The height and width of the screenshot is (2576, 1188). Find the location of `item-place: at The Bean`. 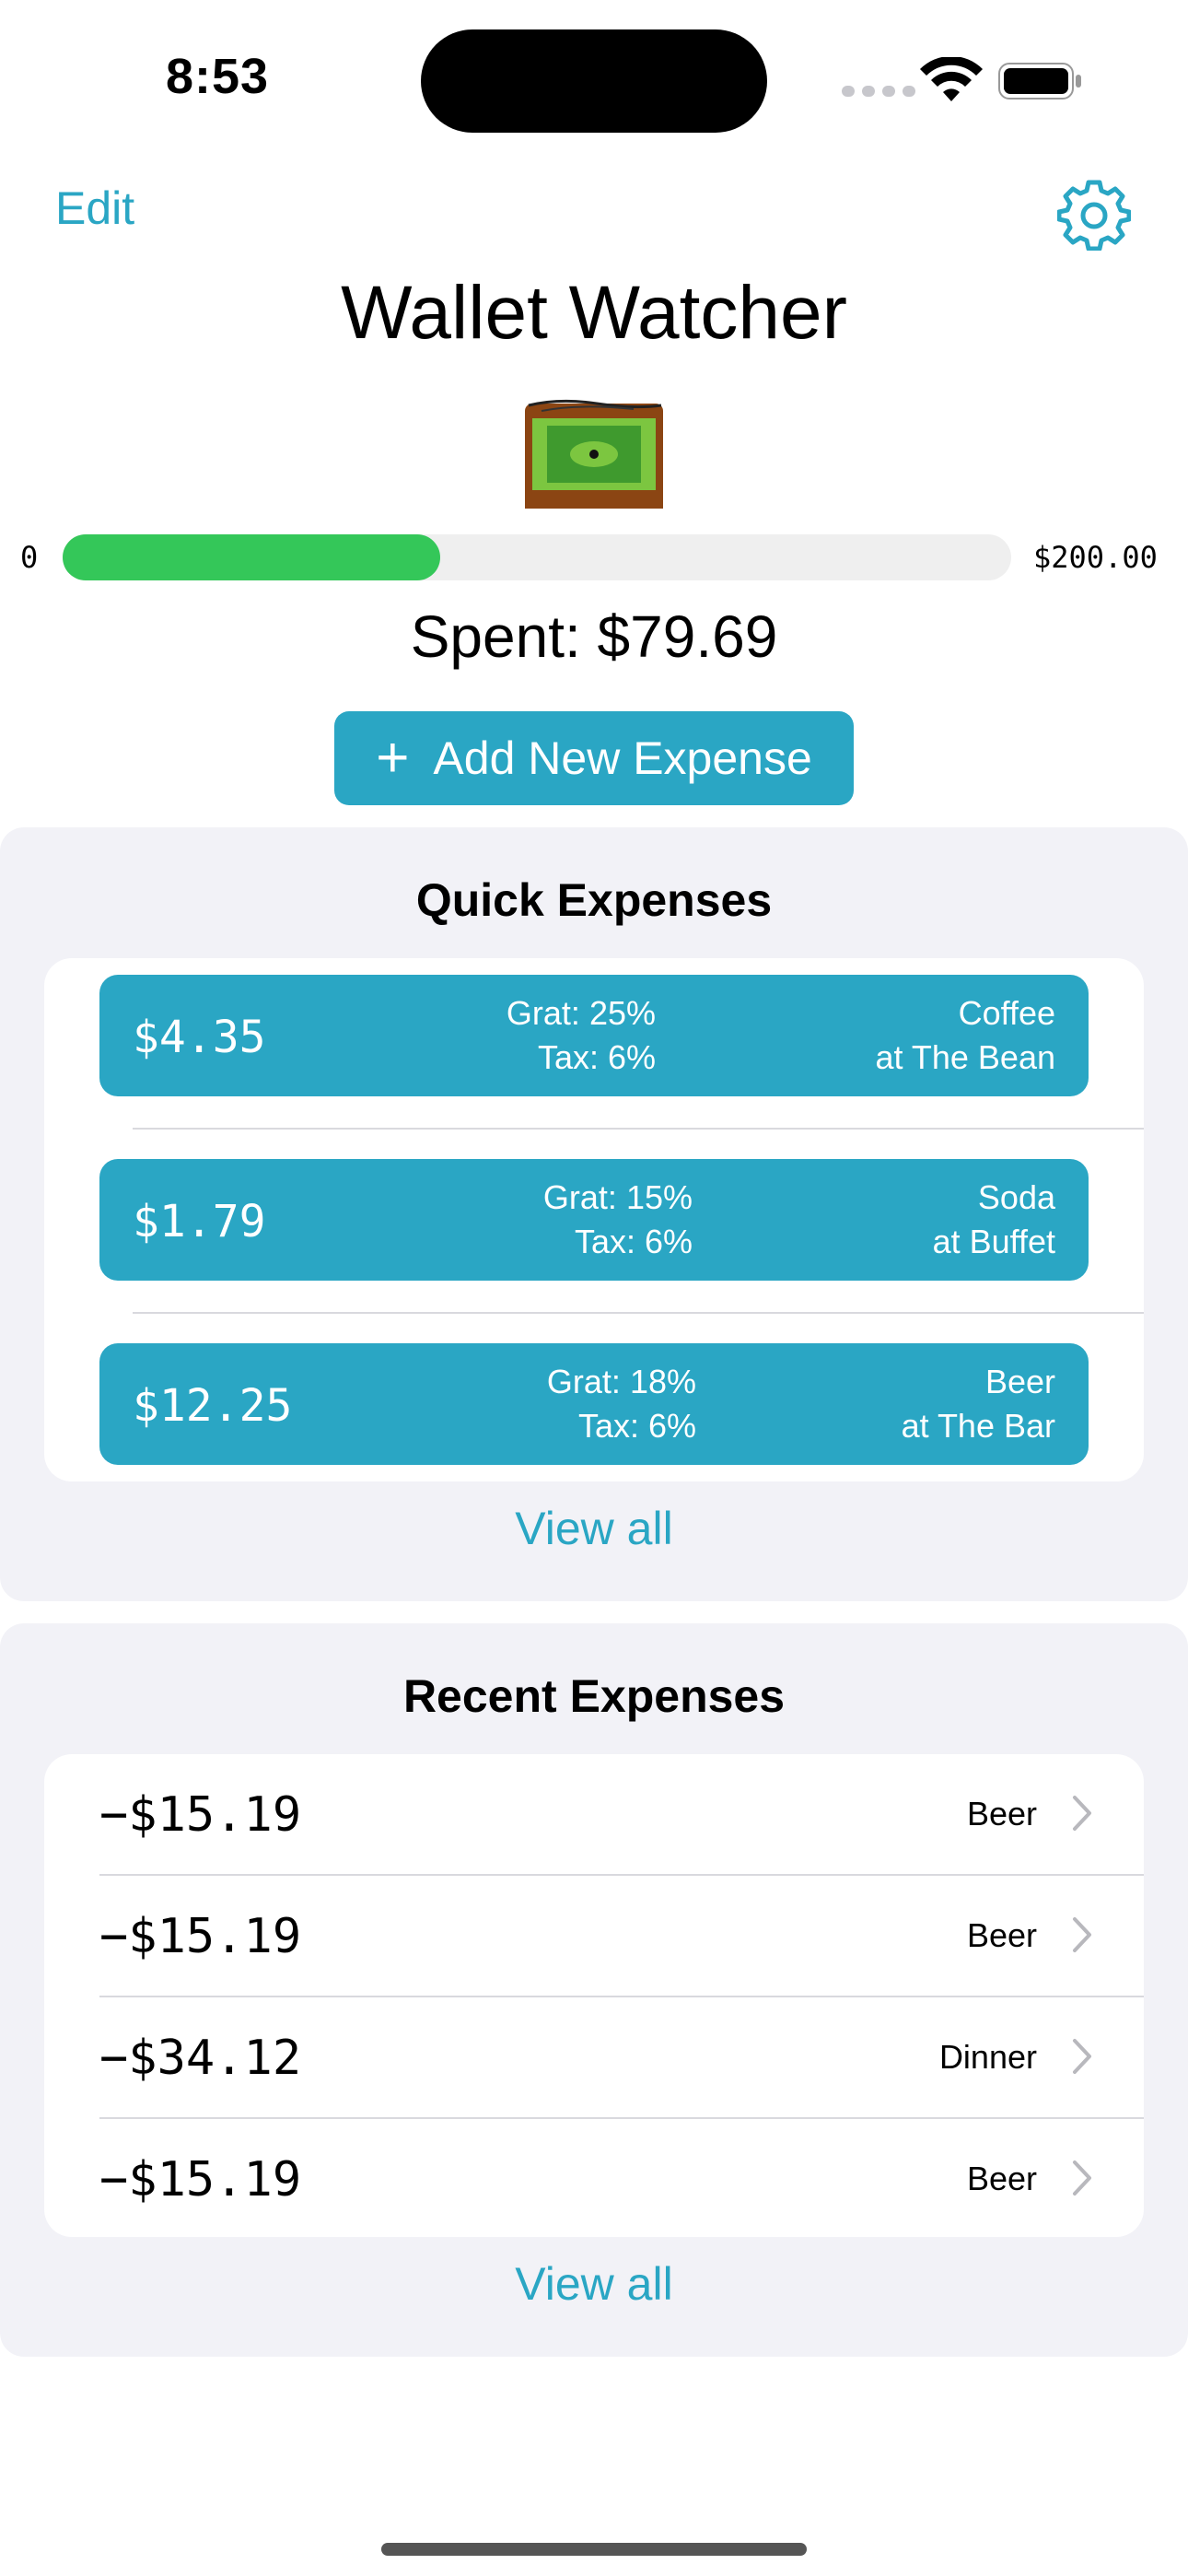

item-place: at The Bean is located at coordinates (965, 1057).